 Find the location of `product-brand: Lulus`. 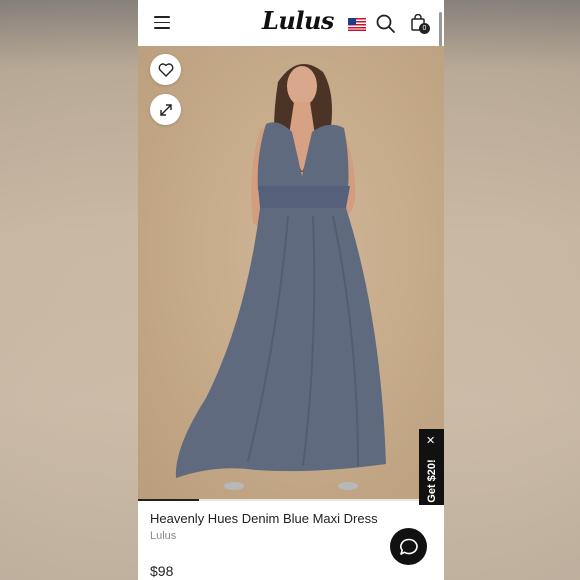

product-brand: Lulus is located at coordinates (163, 536).